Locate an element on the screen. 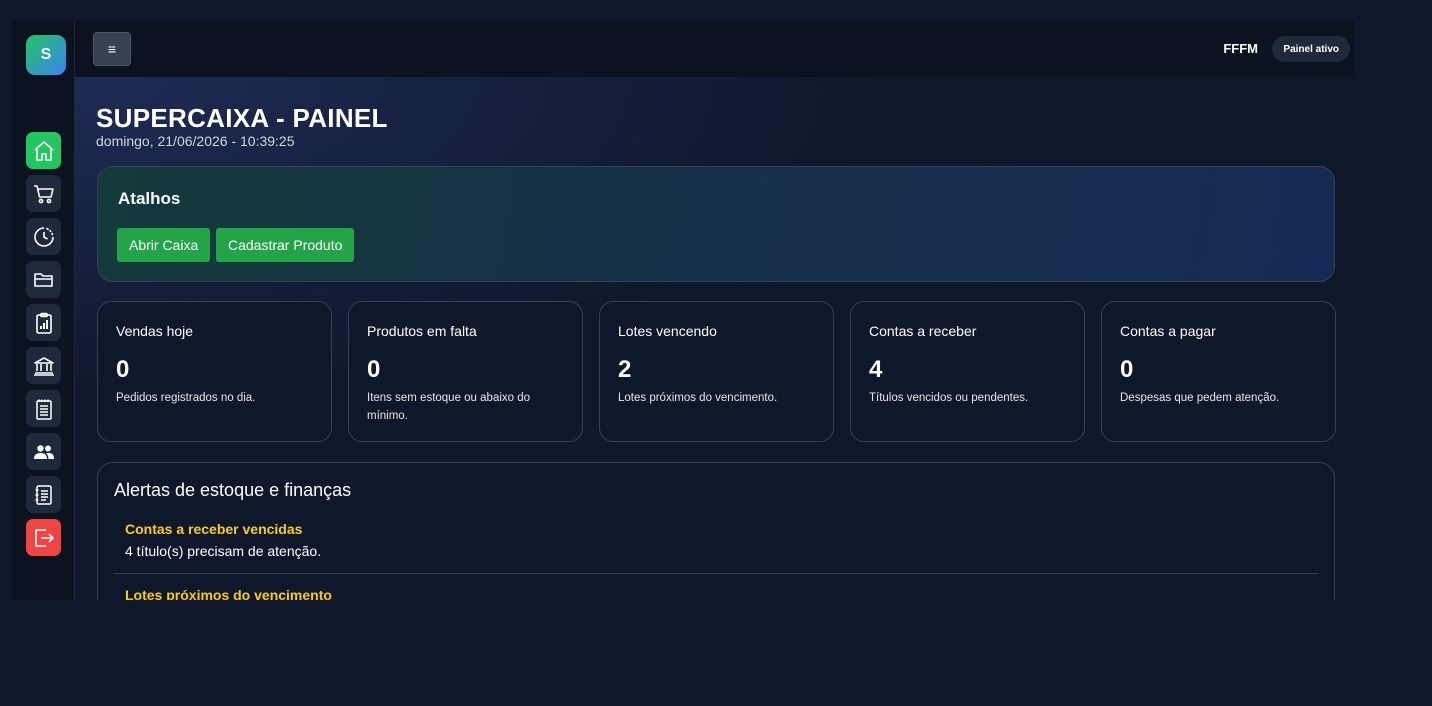 The height and width of the screenshot is (706, 1432). sidebar-item-reports is located at coordinates (43, 322).